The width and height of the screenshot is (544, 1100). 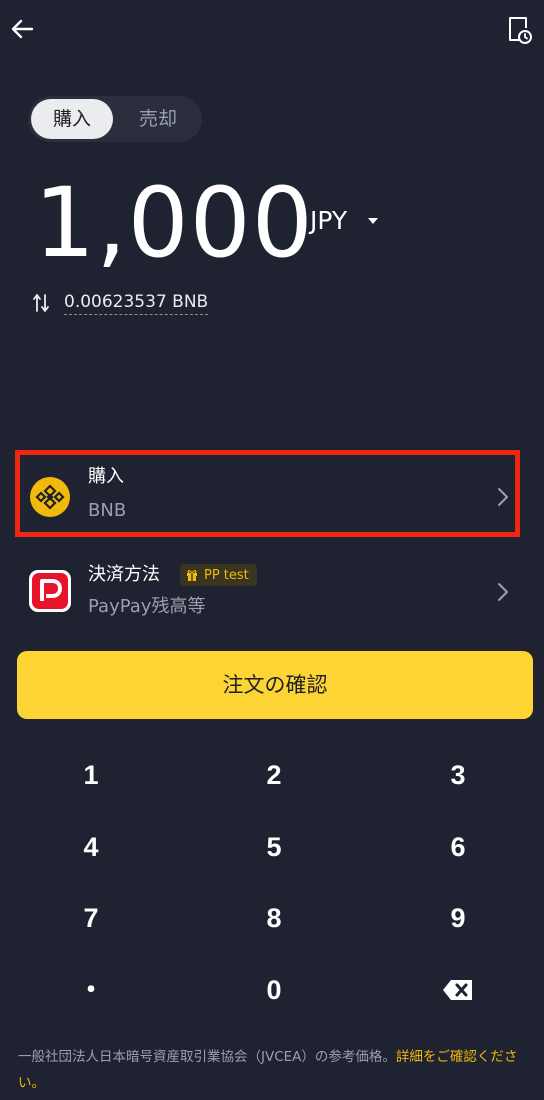 What do you see at coordinates (458, 775) in the screenshot?
I see `keypad-key-3: 3` at bounding box center [458, 775].